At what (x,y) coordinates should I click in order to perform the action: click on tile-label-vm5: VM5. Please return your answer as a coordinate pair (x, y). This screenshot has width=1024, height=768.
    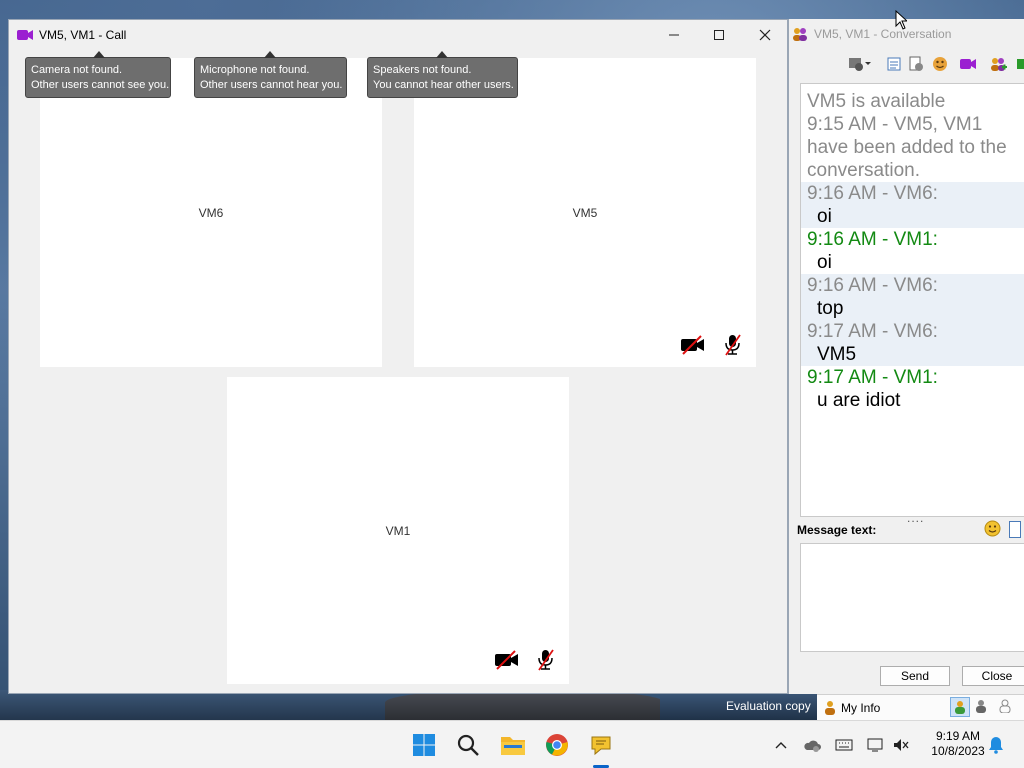
    Looking at the image, I should click on (585, 212).